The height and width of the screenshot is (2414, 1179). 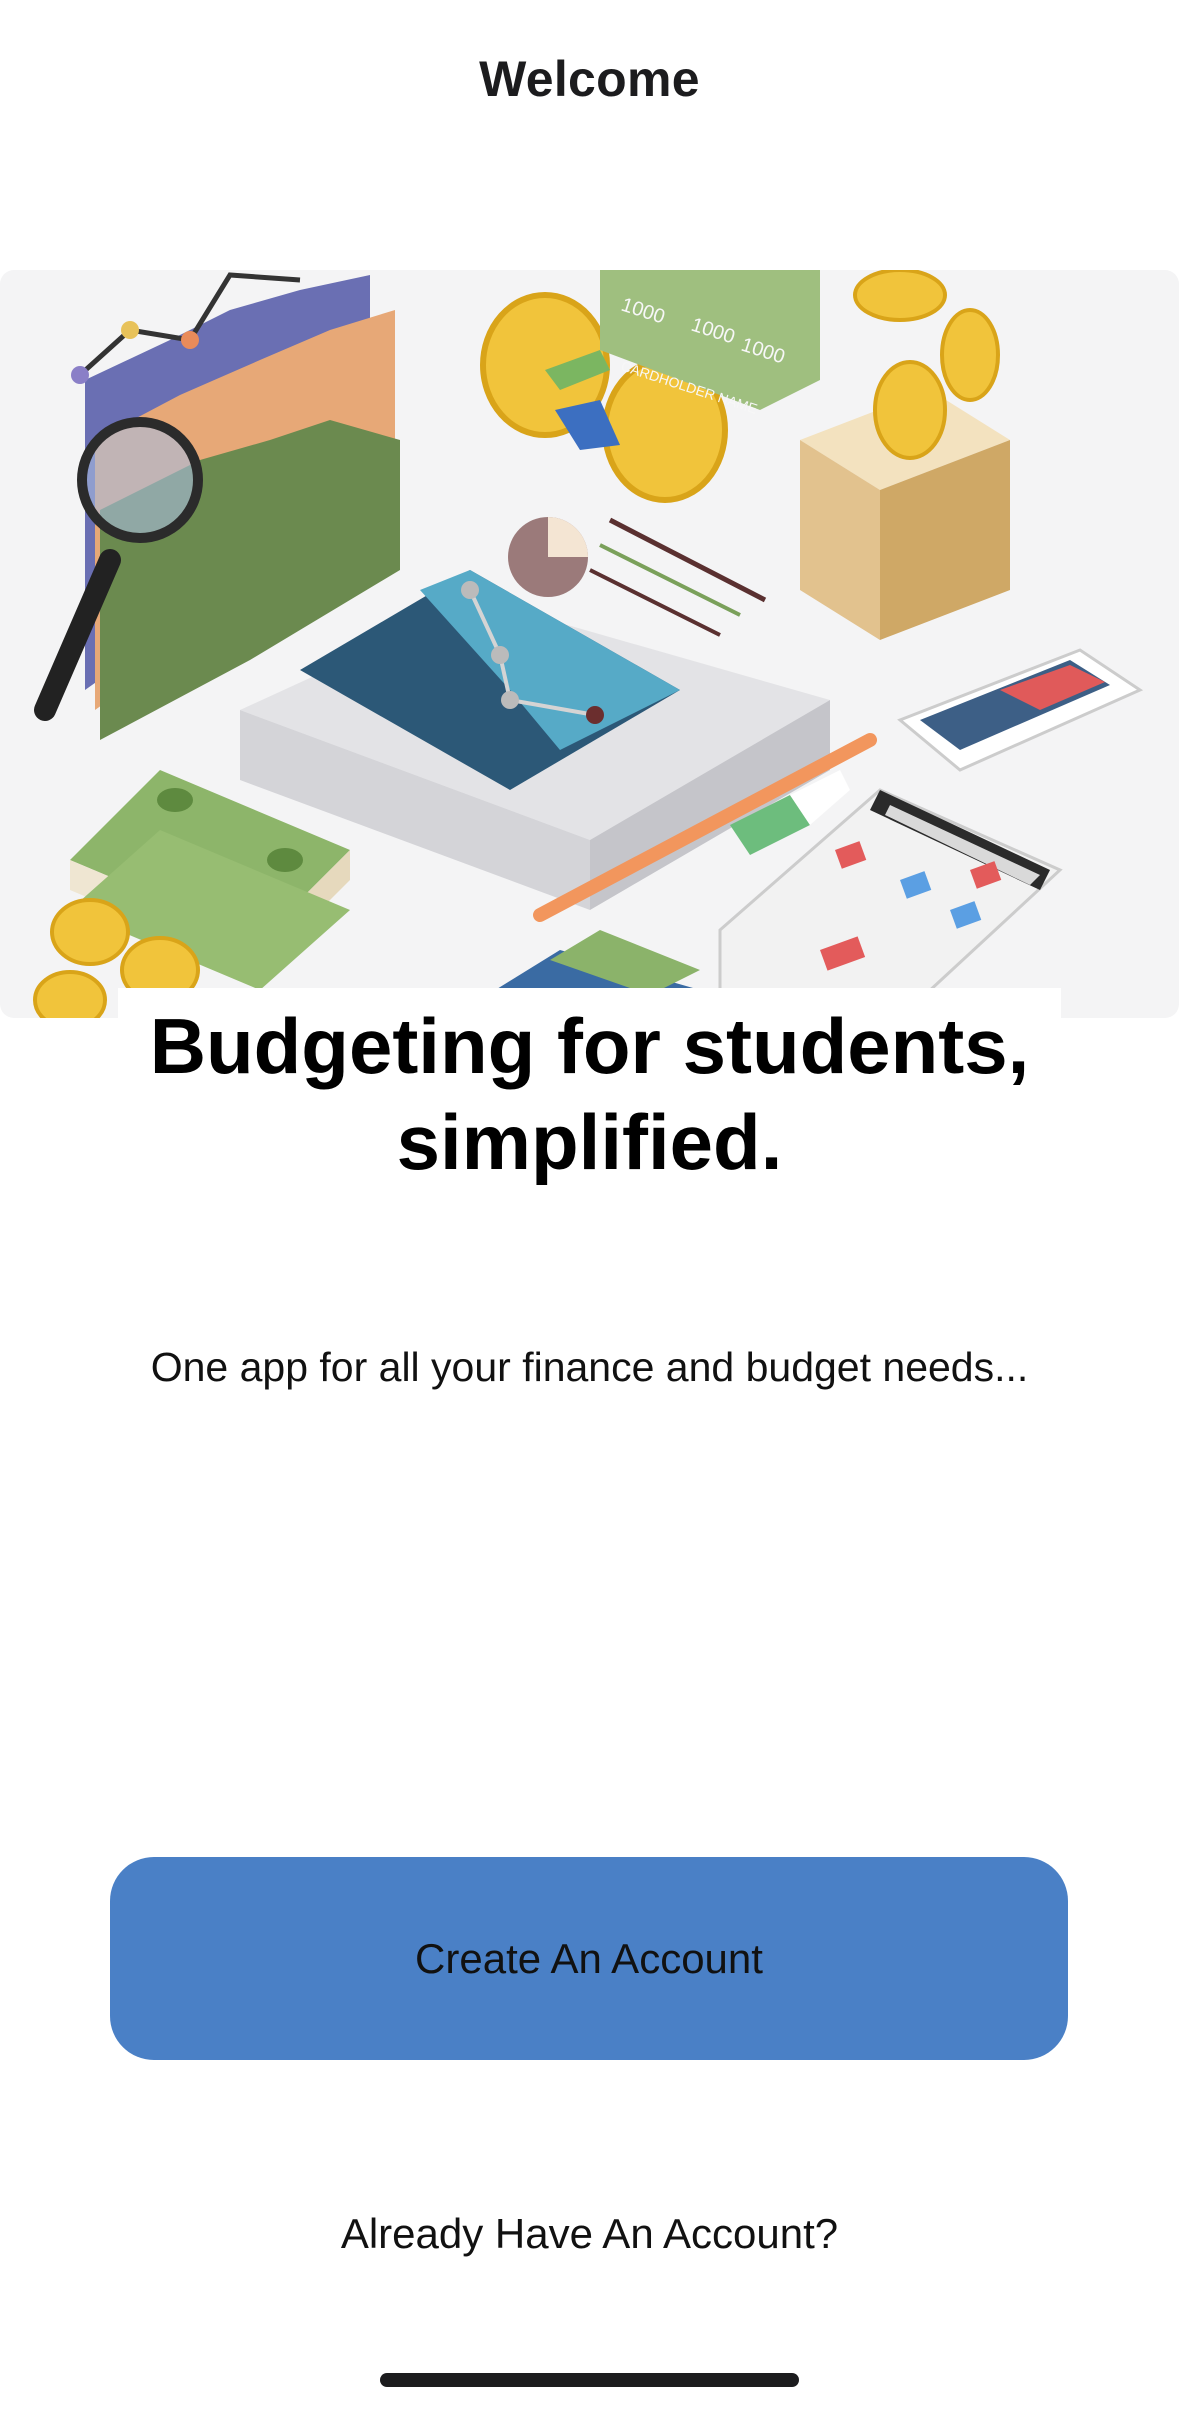 I want to click on create-account-button: Create An Account, so click(x=589, y=1958).